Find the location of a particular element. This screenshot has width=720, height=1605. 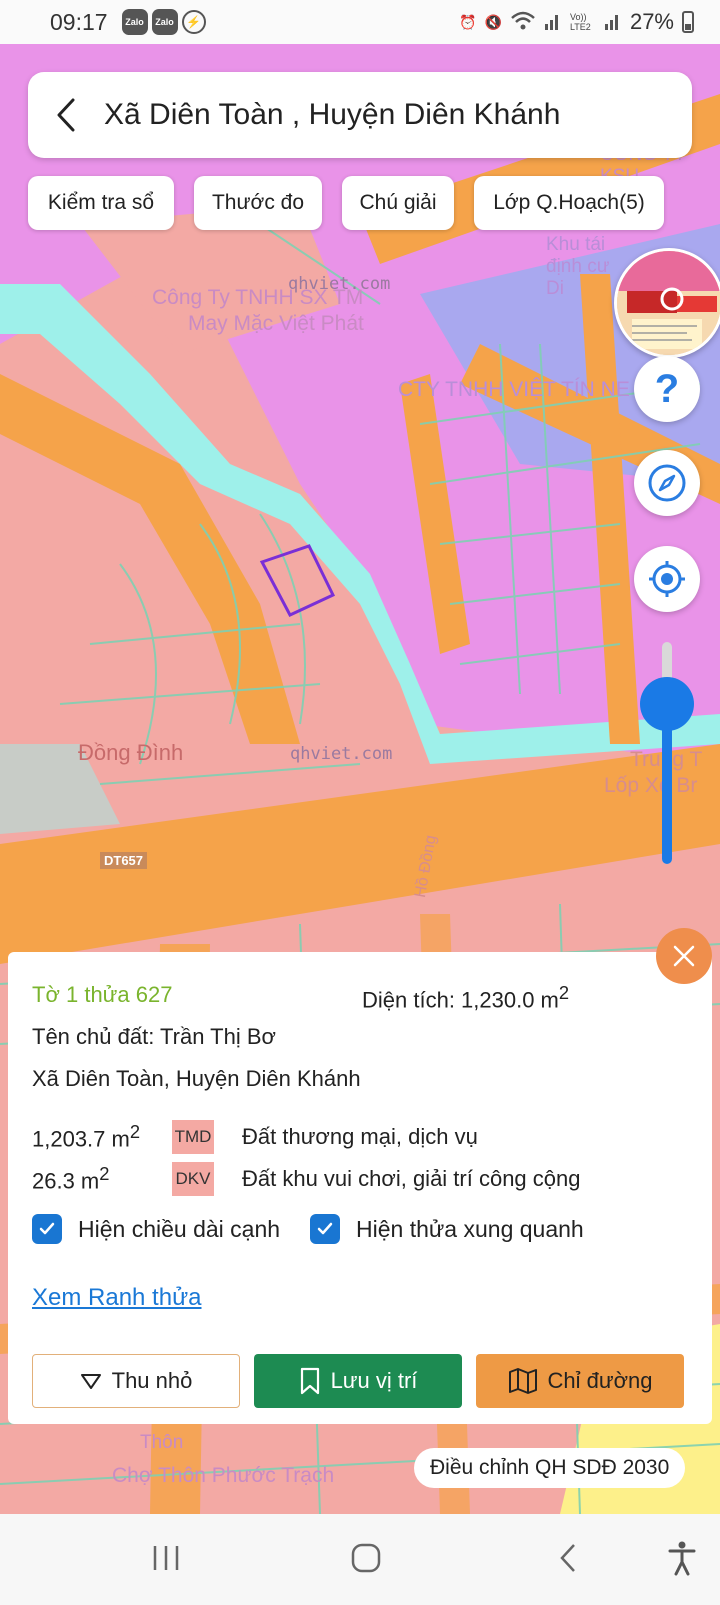

show-neighbors-checkbox is located at coordinates (325, 1229).